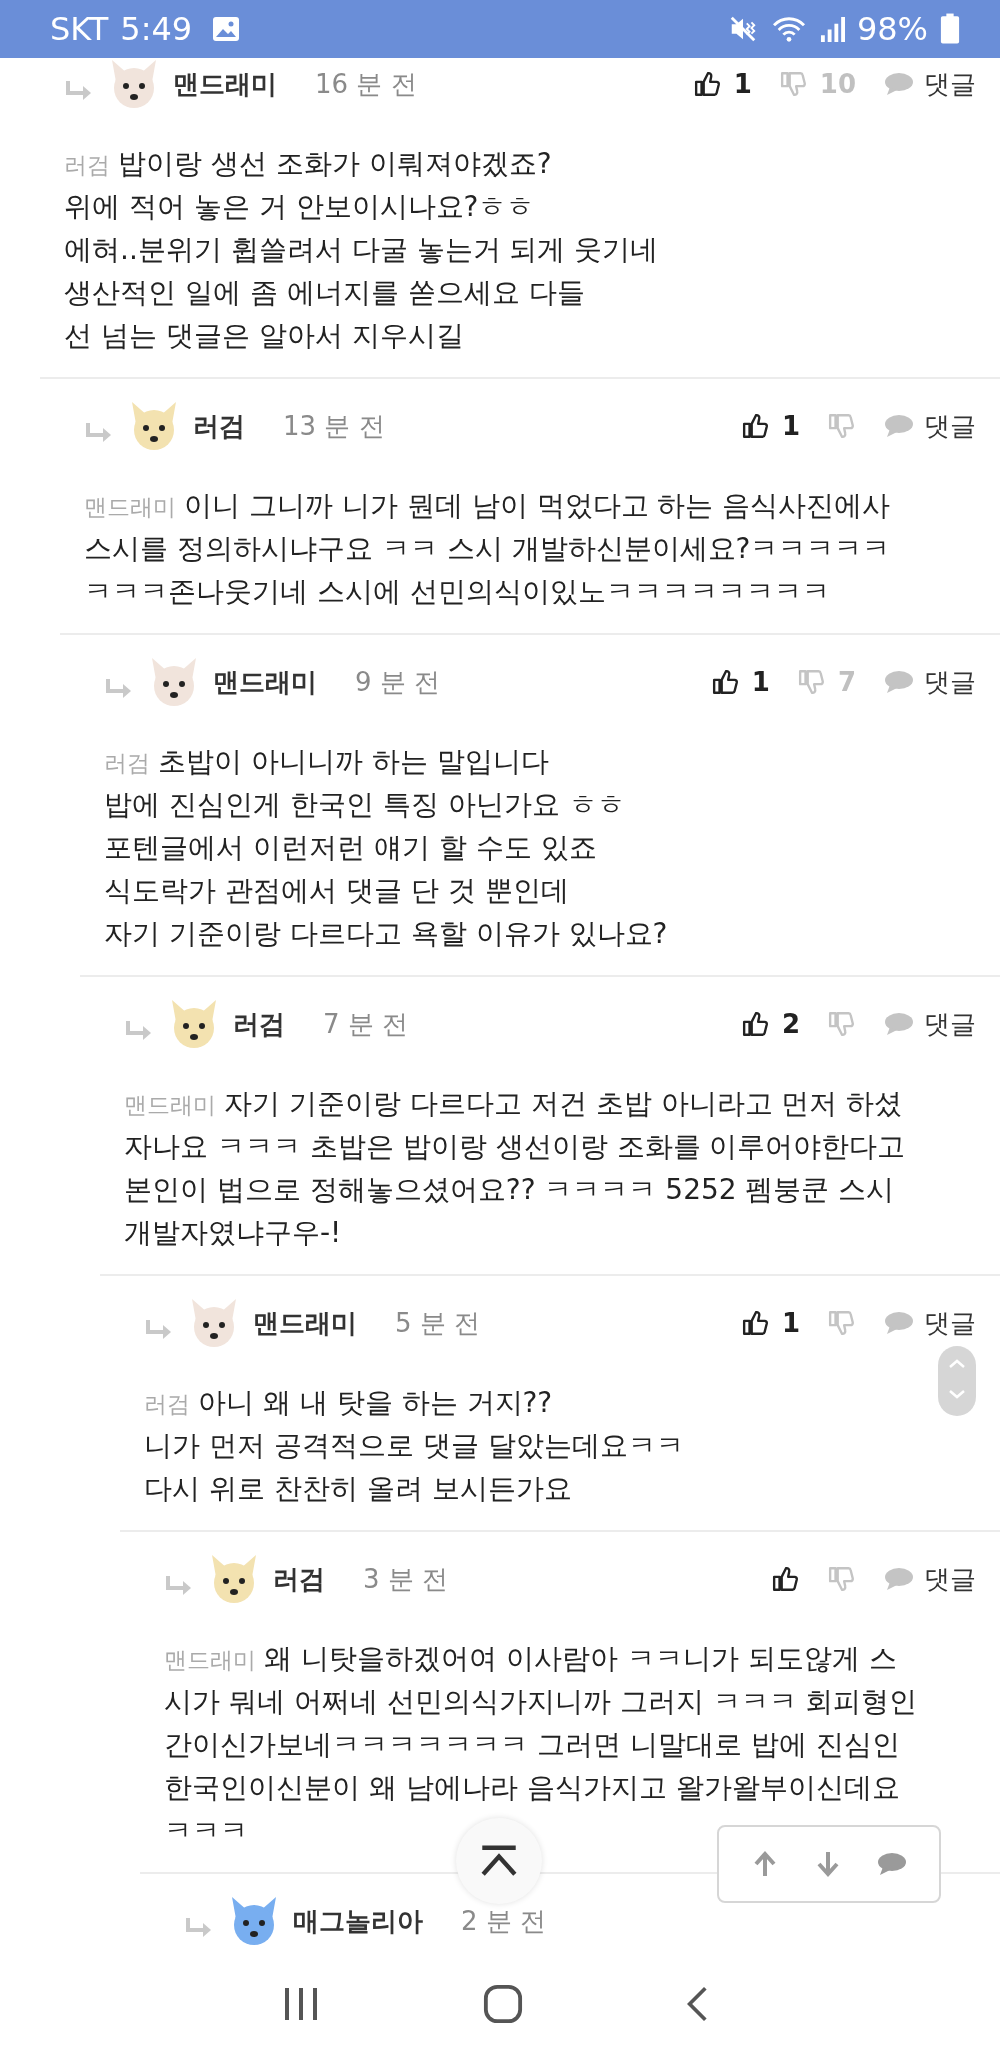 This screenshot has height=2055, width=1000. What do you see at coordinates (457, 592) in the screenshot?
I see `comment-line: ㅋㅋㅋ존나웃기네 스시에 선민의식이있노ㅋㅋㅋㅋㅋㅋㅋㅋ` at bounding box center [457, 592].